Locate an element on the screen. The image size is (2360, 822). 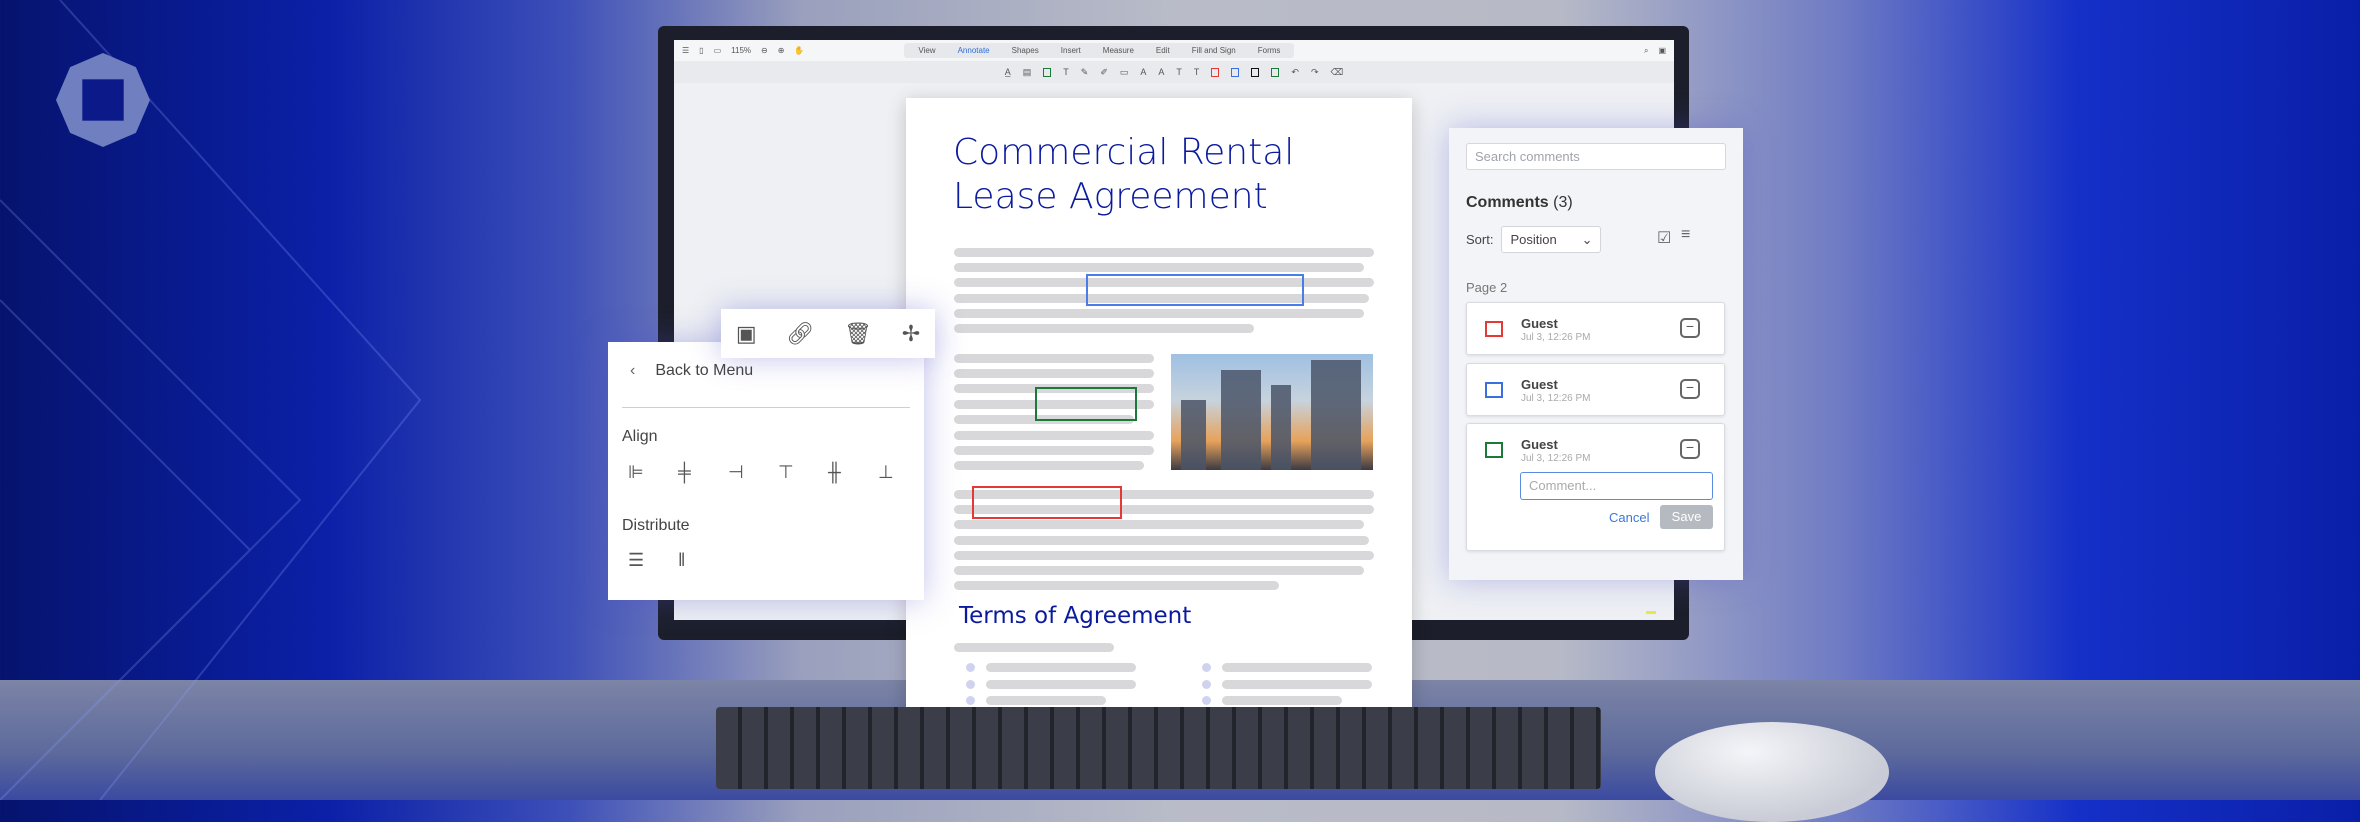
sort-row: Sort: Position ⌄ is located at coordinates (1534, 239).